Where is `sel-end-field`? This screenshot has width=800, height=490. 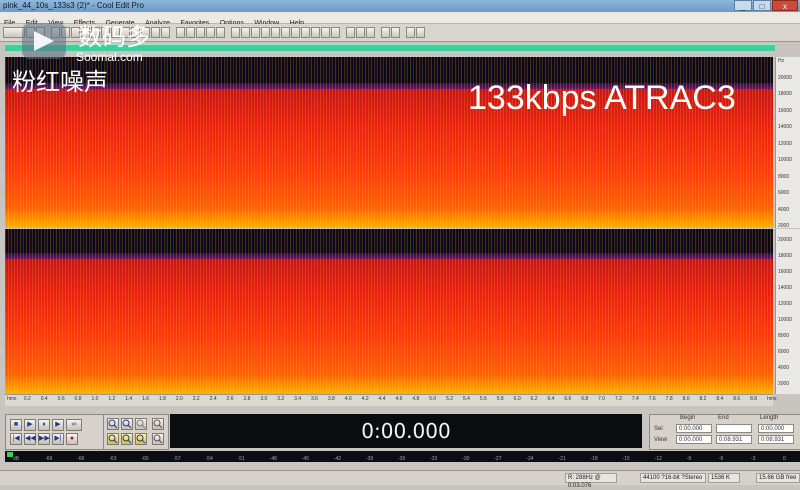
sel-end-field is located at coordinates (734, 428).